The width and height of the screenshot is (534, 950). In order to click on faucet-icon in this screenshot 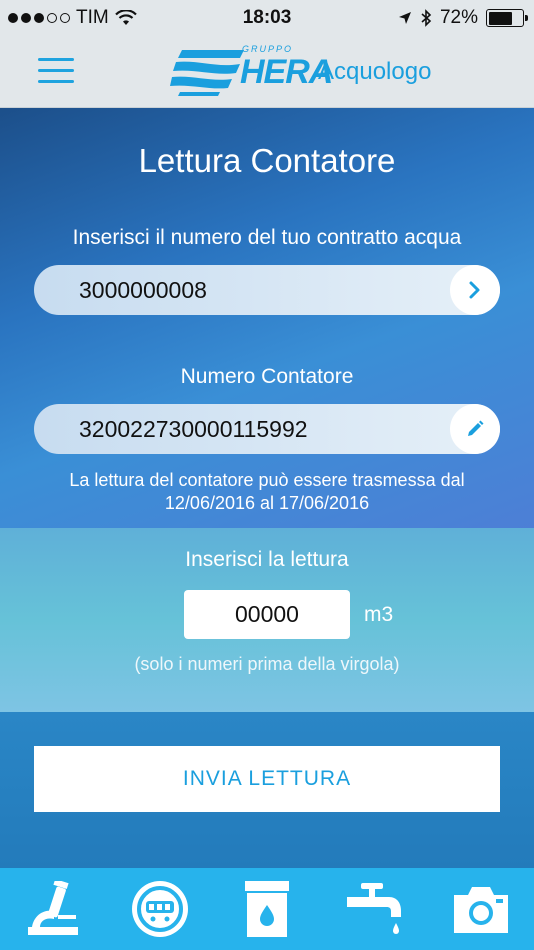, I will do `click(373, 908)`.